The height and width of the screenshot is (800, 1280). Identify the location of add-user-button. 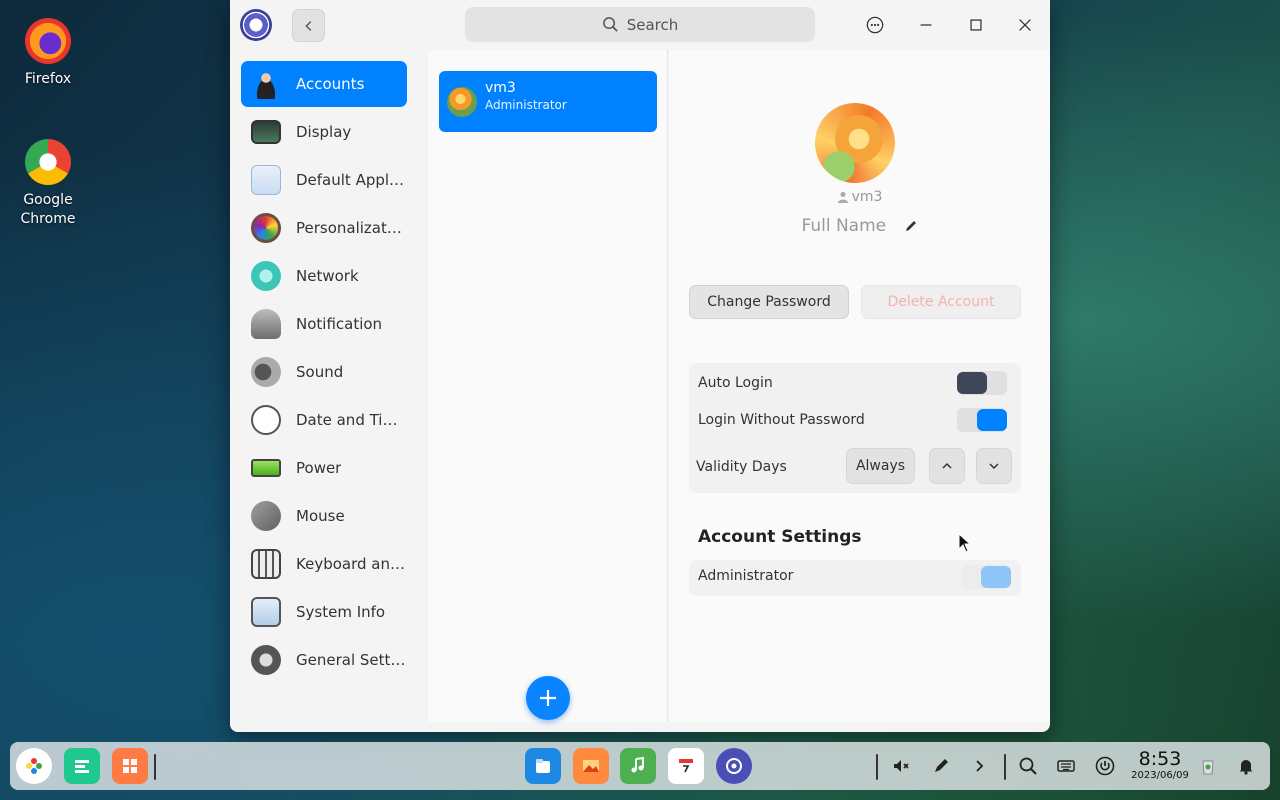
(548, 698).